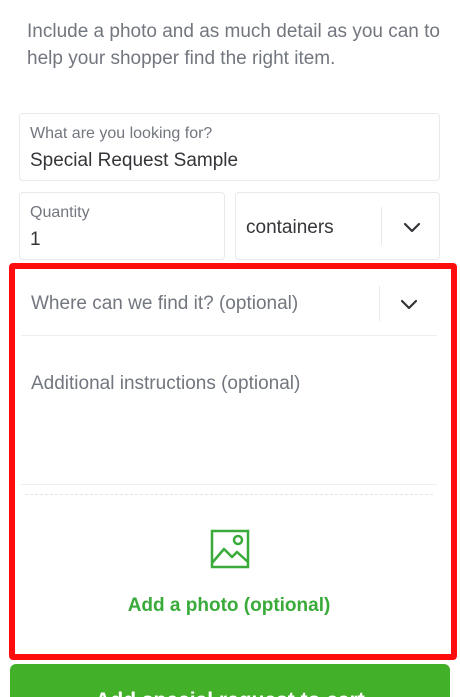 The image size is (460, 697). Describe the element at coordinates (122, 226) in the screenshot. I see `quantity-field: Quantity 1` at that location.